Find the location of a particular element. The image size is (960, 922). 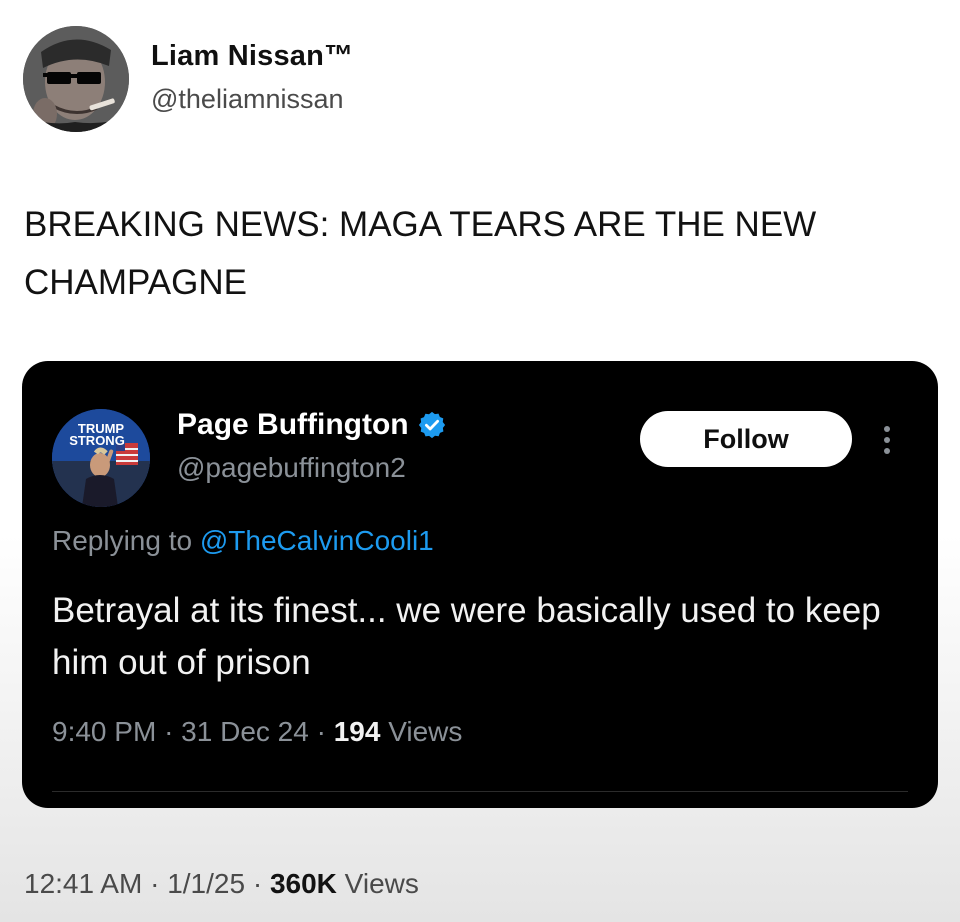

quoted-tweet-meta: 9:40 PM · 31 Dec 24 · 194 Views is located at coordinates (257, 732).